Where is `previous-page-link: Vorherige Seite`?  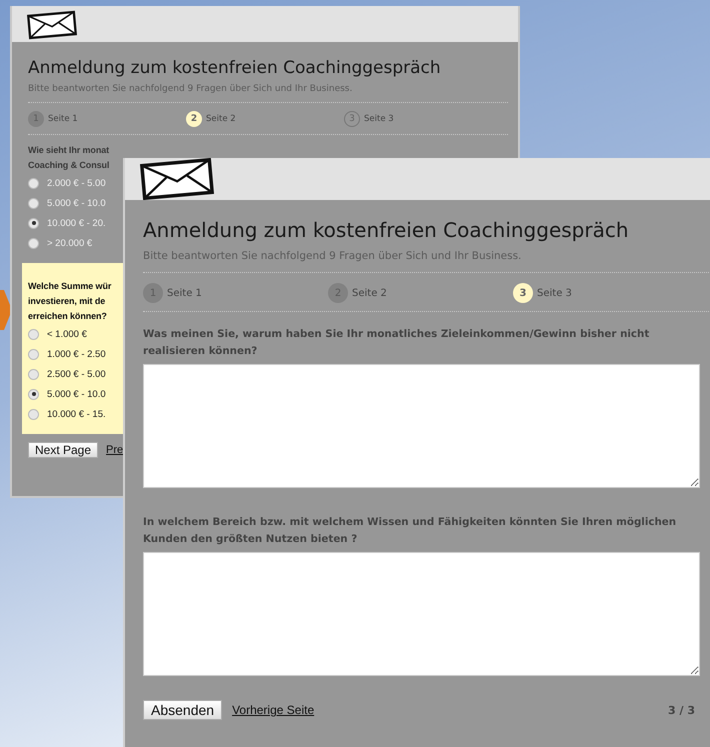
previous-page-link: Vorherige Seite is located at coordinates (273, 710).